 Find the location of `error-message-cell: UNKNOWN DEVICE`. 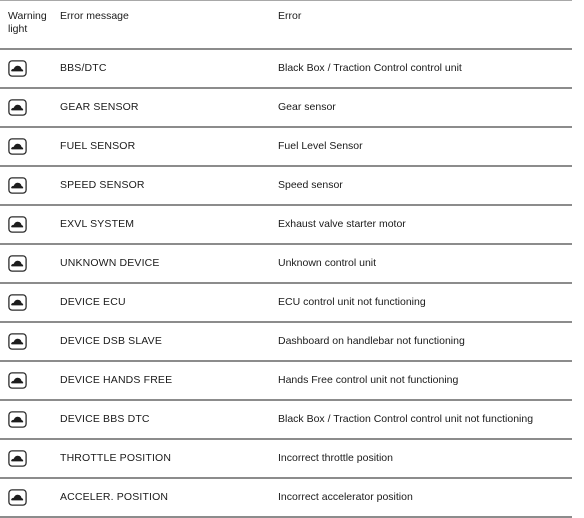

error-message-cell: UNKNOWN DEVICE is located at coordinates (110, 263).